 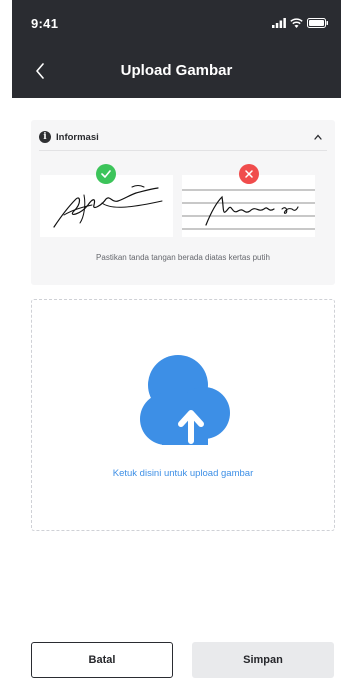 I want to click on check-icon, so click(x=106, y=174).